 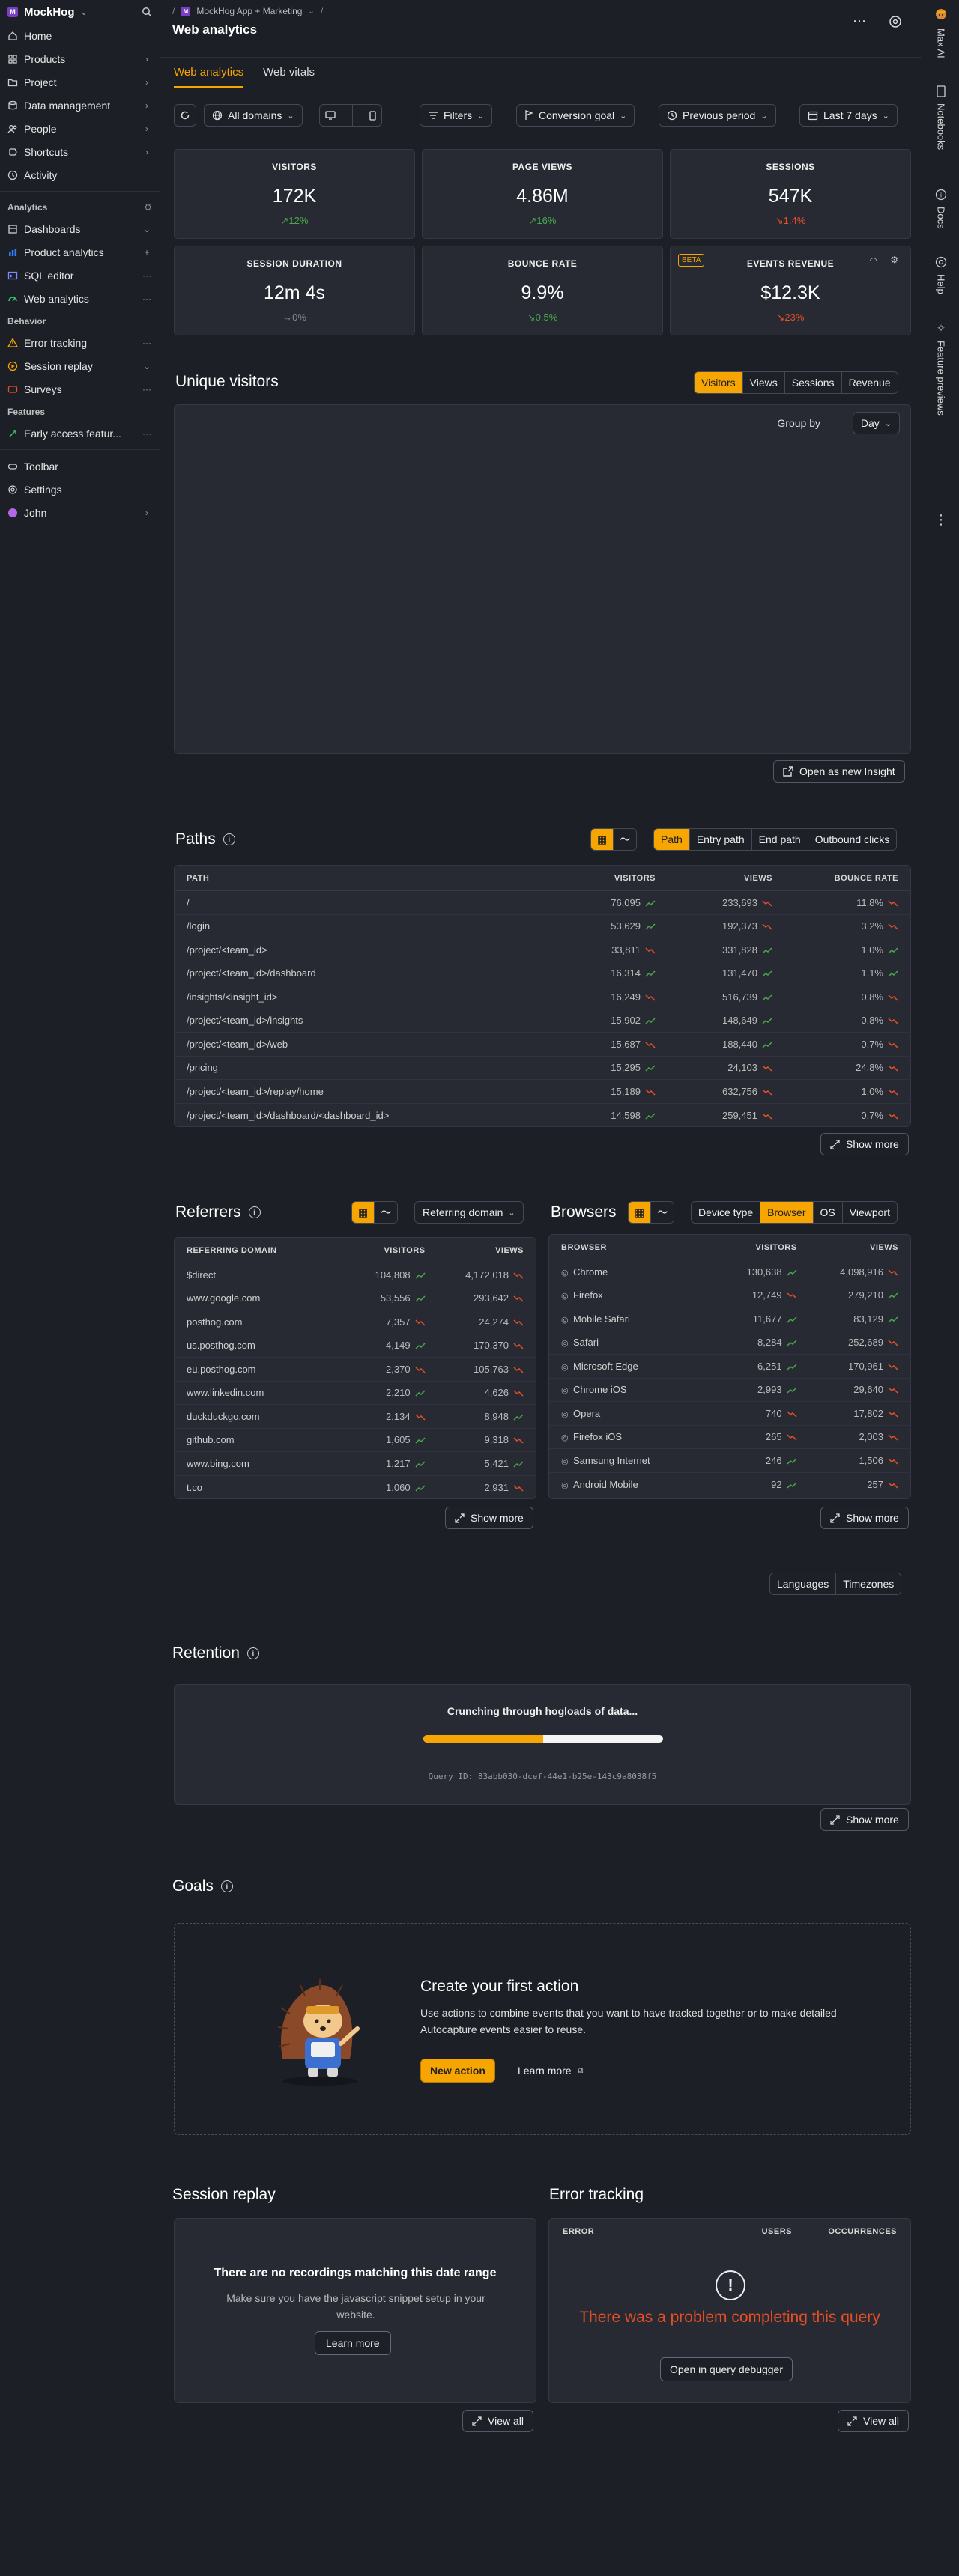 What do you see at coordinates (542, 926) in the screenshot?
I see `table-row: /login 53,629 192,373 3.2%` at bounding box center [542, 926].